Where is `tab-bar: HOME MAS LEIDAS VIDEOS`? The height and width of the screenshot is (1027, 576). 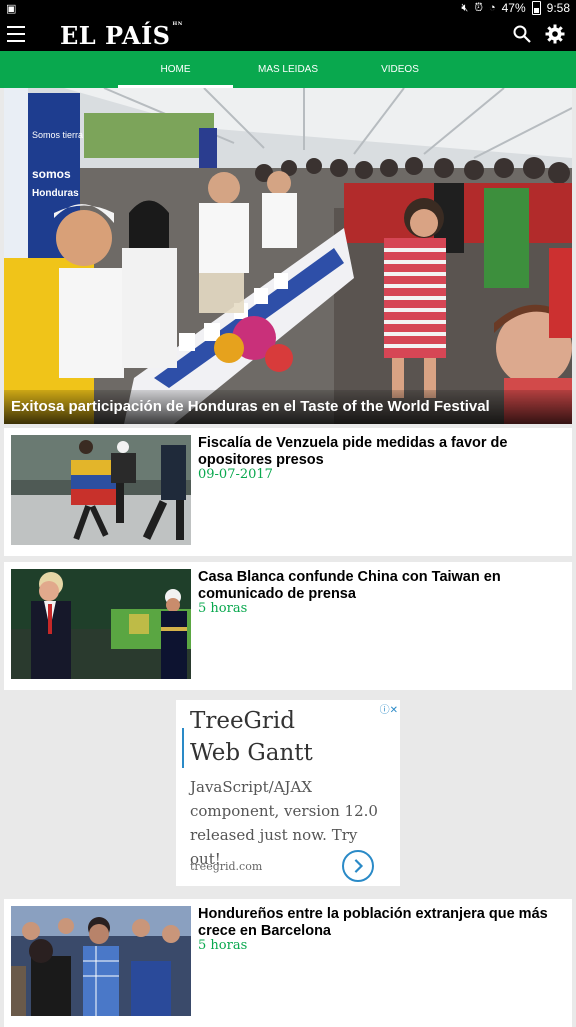
tab-bar: HOME MAS LEIDAS VIDEOS is located at coordinates (288, 69).